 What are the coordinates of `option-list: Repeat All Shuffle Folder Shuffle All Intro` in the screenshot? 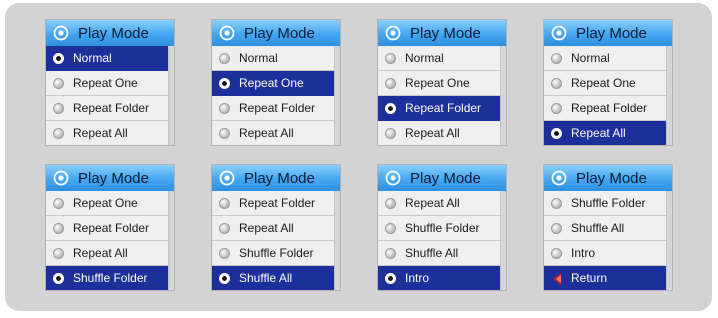 It's located at (442, 240).